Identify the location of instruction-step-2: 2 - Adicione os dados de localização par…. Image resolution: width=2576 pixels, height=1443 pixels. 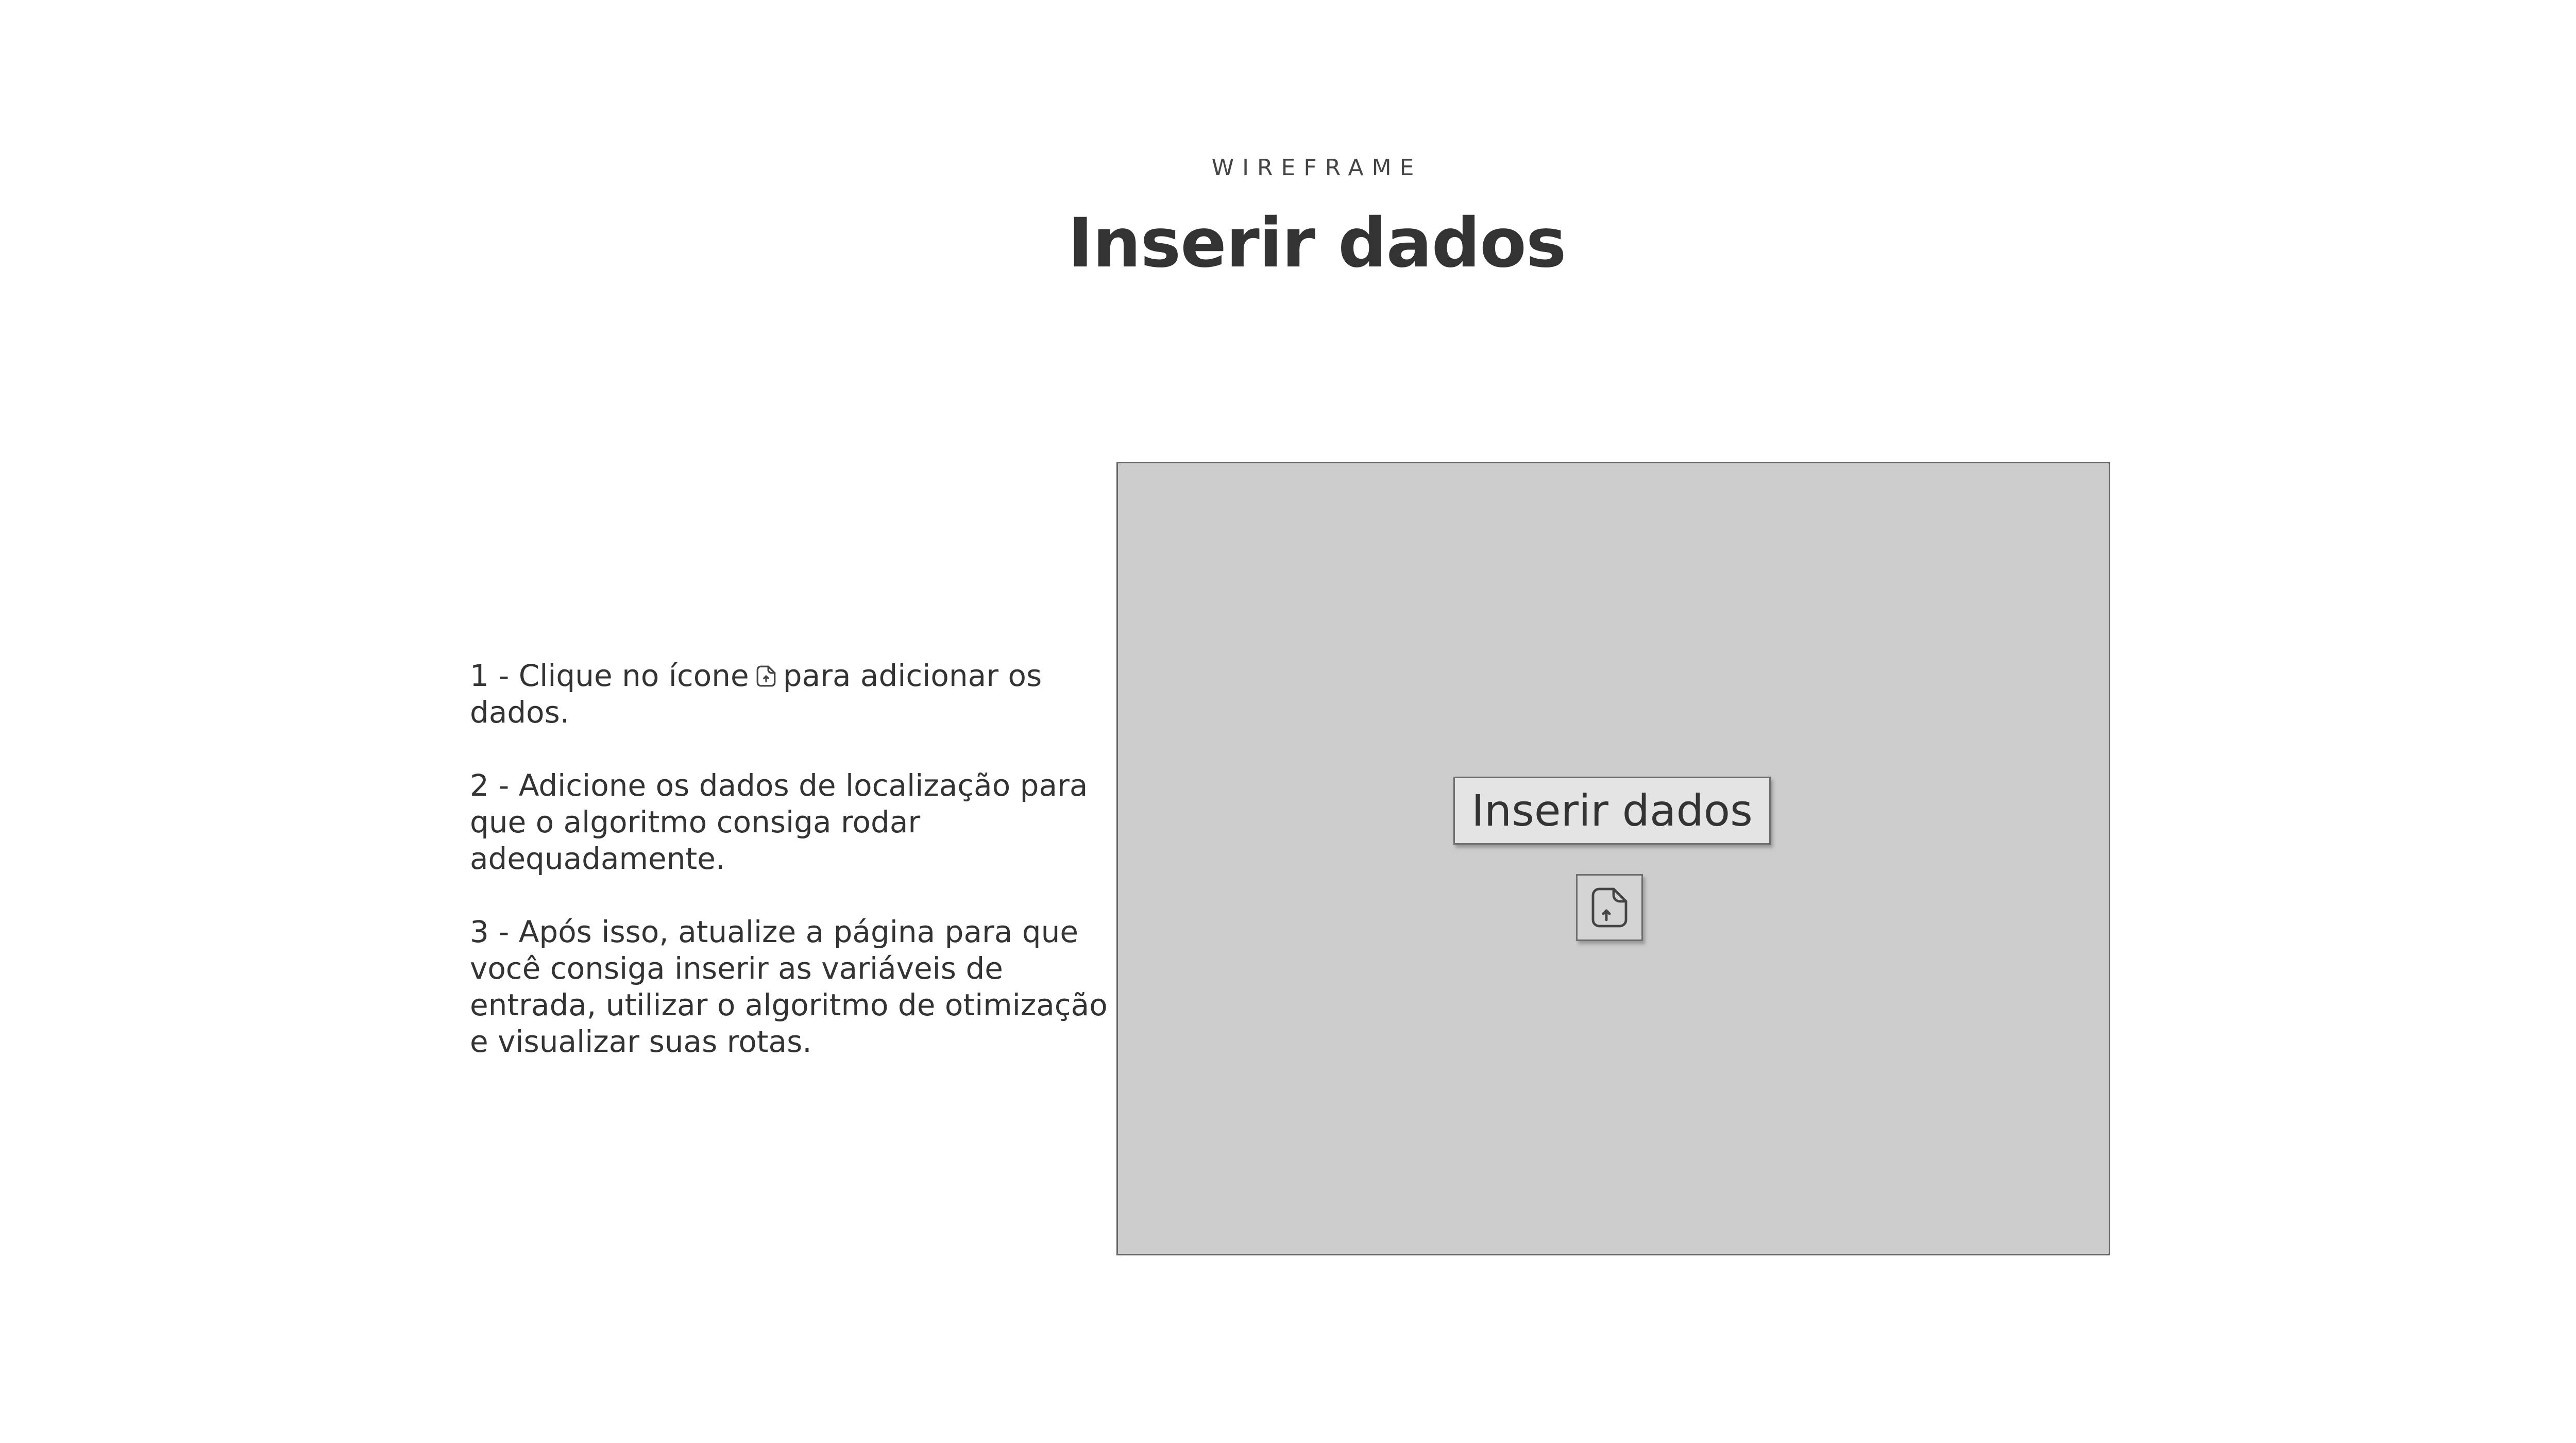
(779, 822).